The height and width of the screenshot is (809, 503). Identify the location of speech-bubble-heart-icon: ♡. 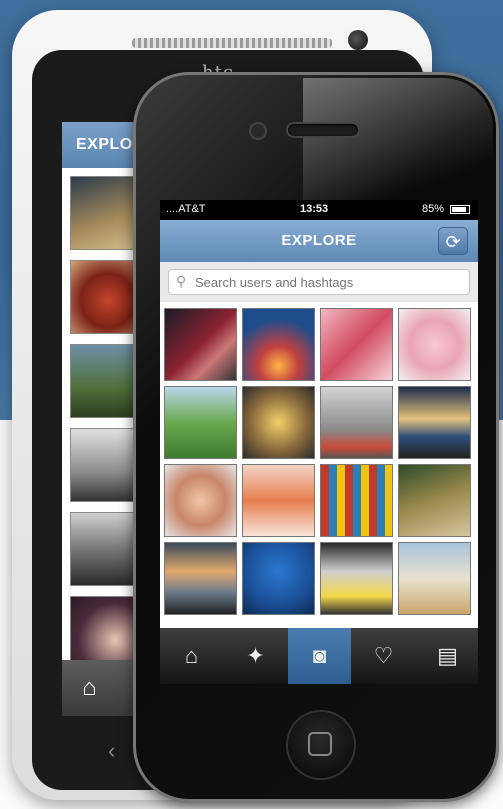
(383, 655).